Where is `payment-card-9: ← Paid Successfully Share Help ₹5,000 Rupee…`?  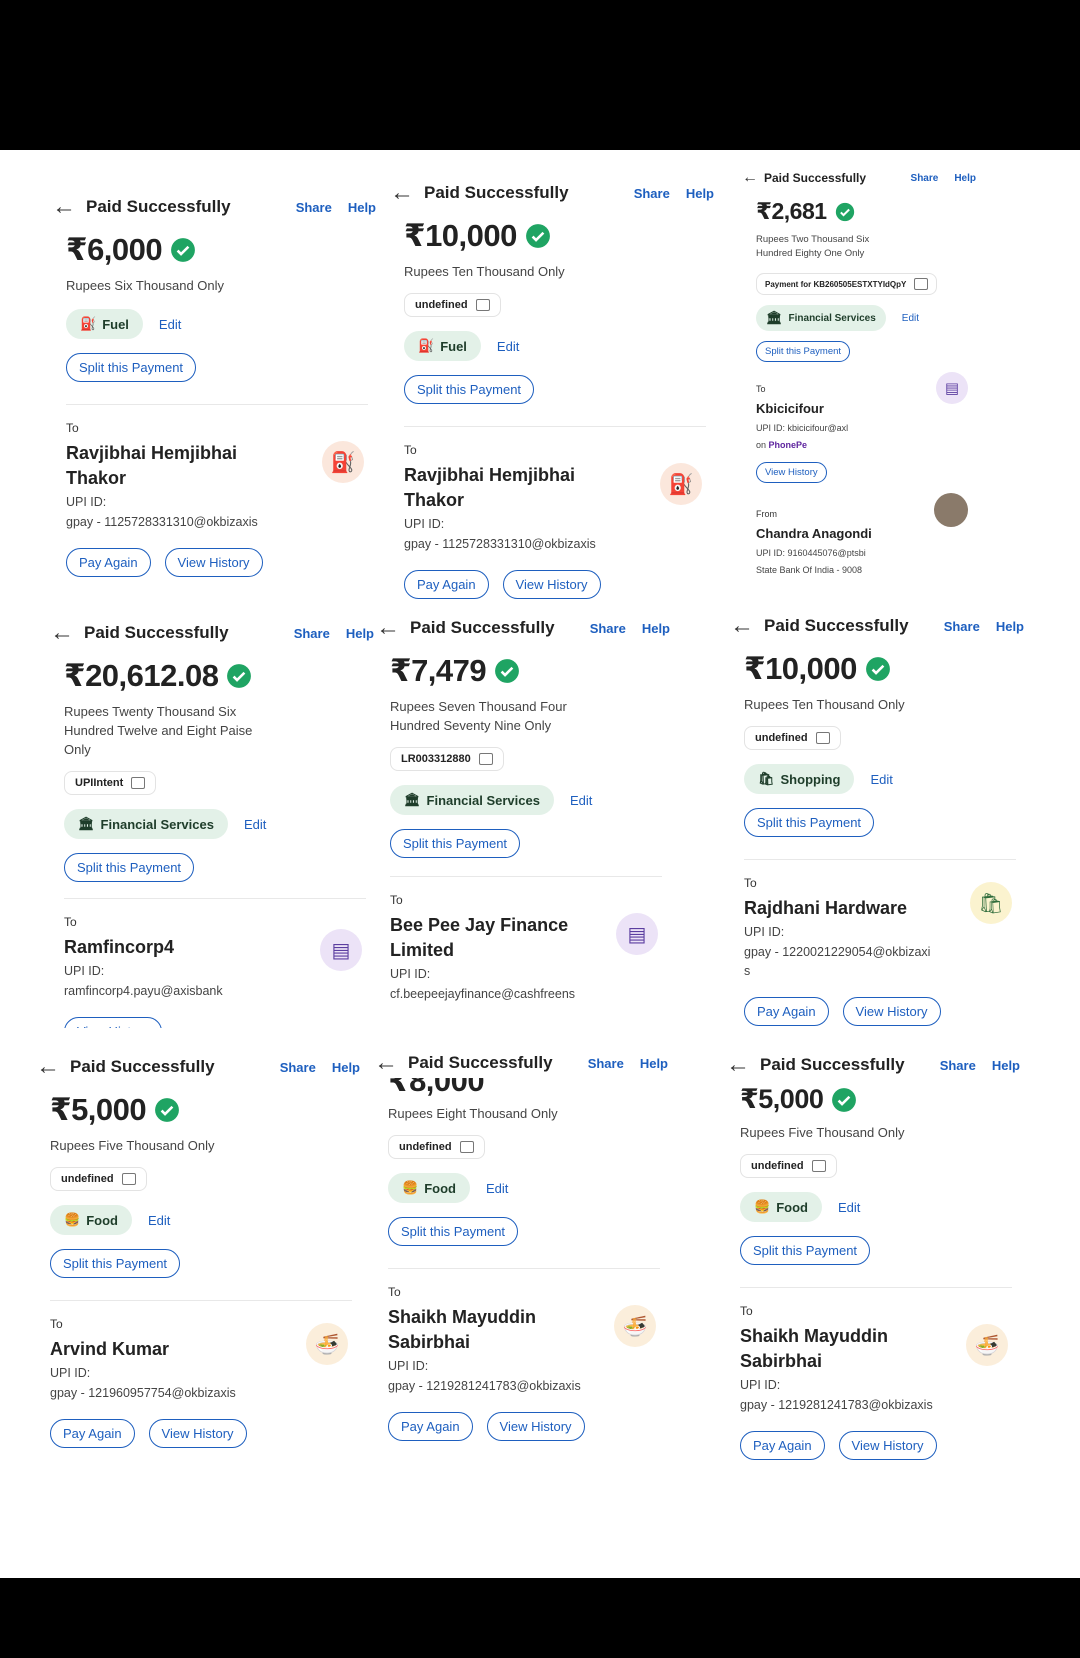 payment-card-9: ← Paid Successfully Share Help ₹5,000 Rupee… is located at coordinates (876, 1286).